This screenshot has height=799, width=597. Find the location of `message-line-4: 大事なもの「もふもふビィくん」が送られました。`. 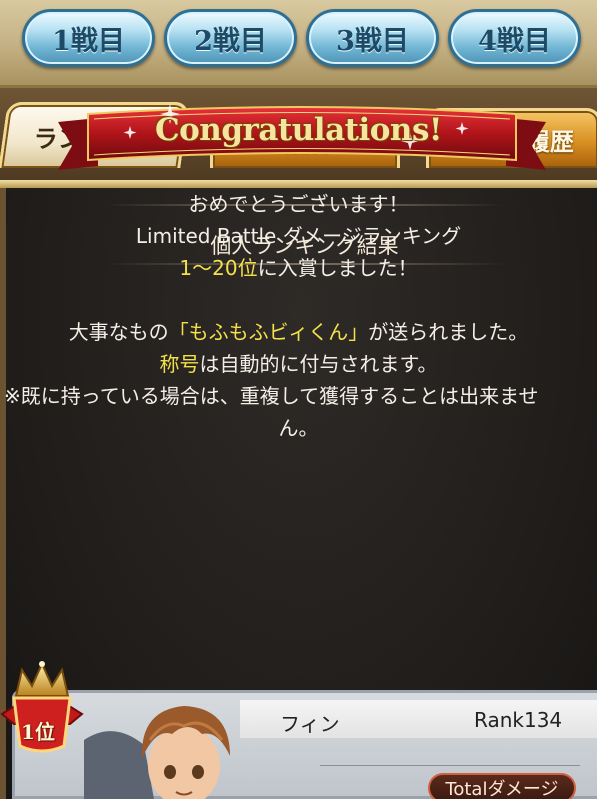

message-line-4: 大事なもの「もふもふビィくん」が送られました。 is located at coordinates (298, 332).